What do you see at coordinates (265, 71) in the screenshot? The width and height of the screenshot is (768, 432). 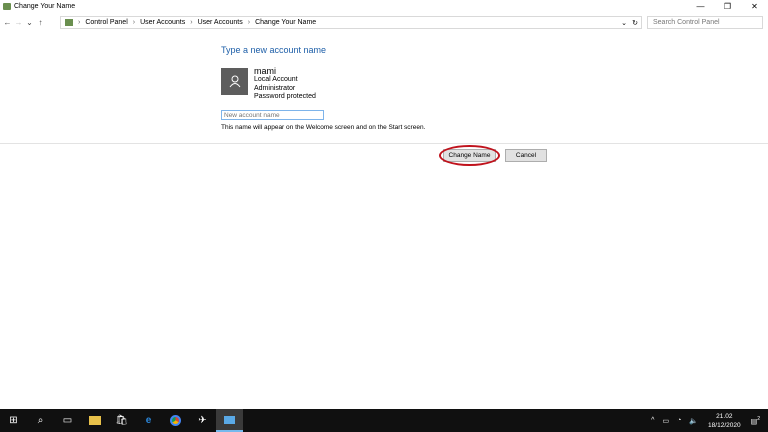 I see `user-name: mami` at bounding box center [265, 71].